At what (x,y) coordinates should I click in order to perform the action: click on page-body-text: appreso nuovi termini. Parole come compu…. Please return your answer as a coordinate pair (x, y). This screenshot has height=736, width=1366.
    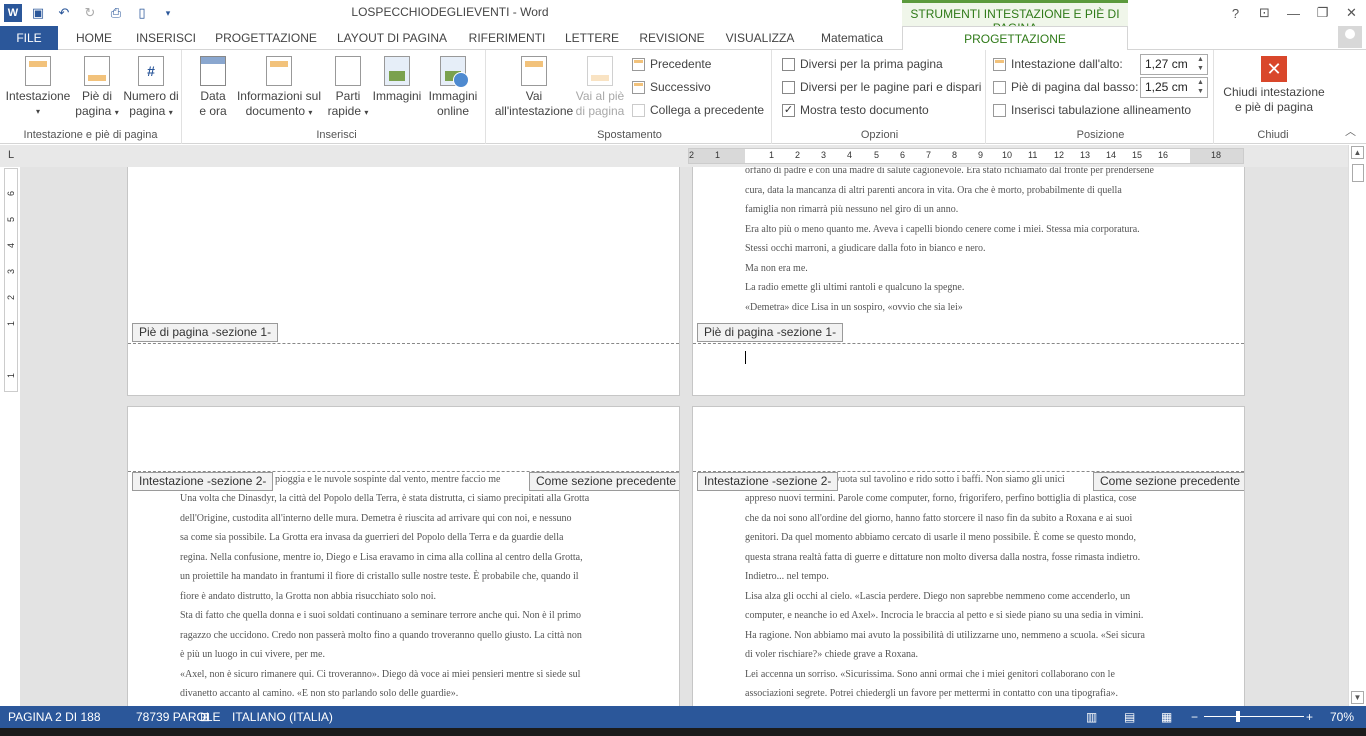
    Looking at the image, I should click on (945, 596).